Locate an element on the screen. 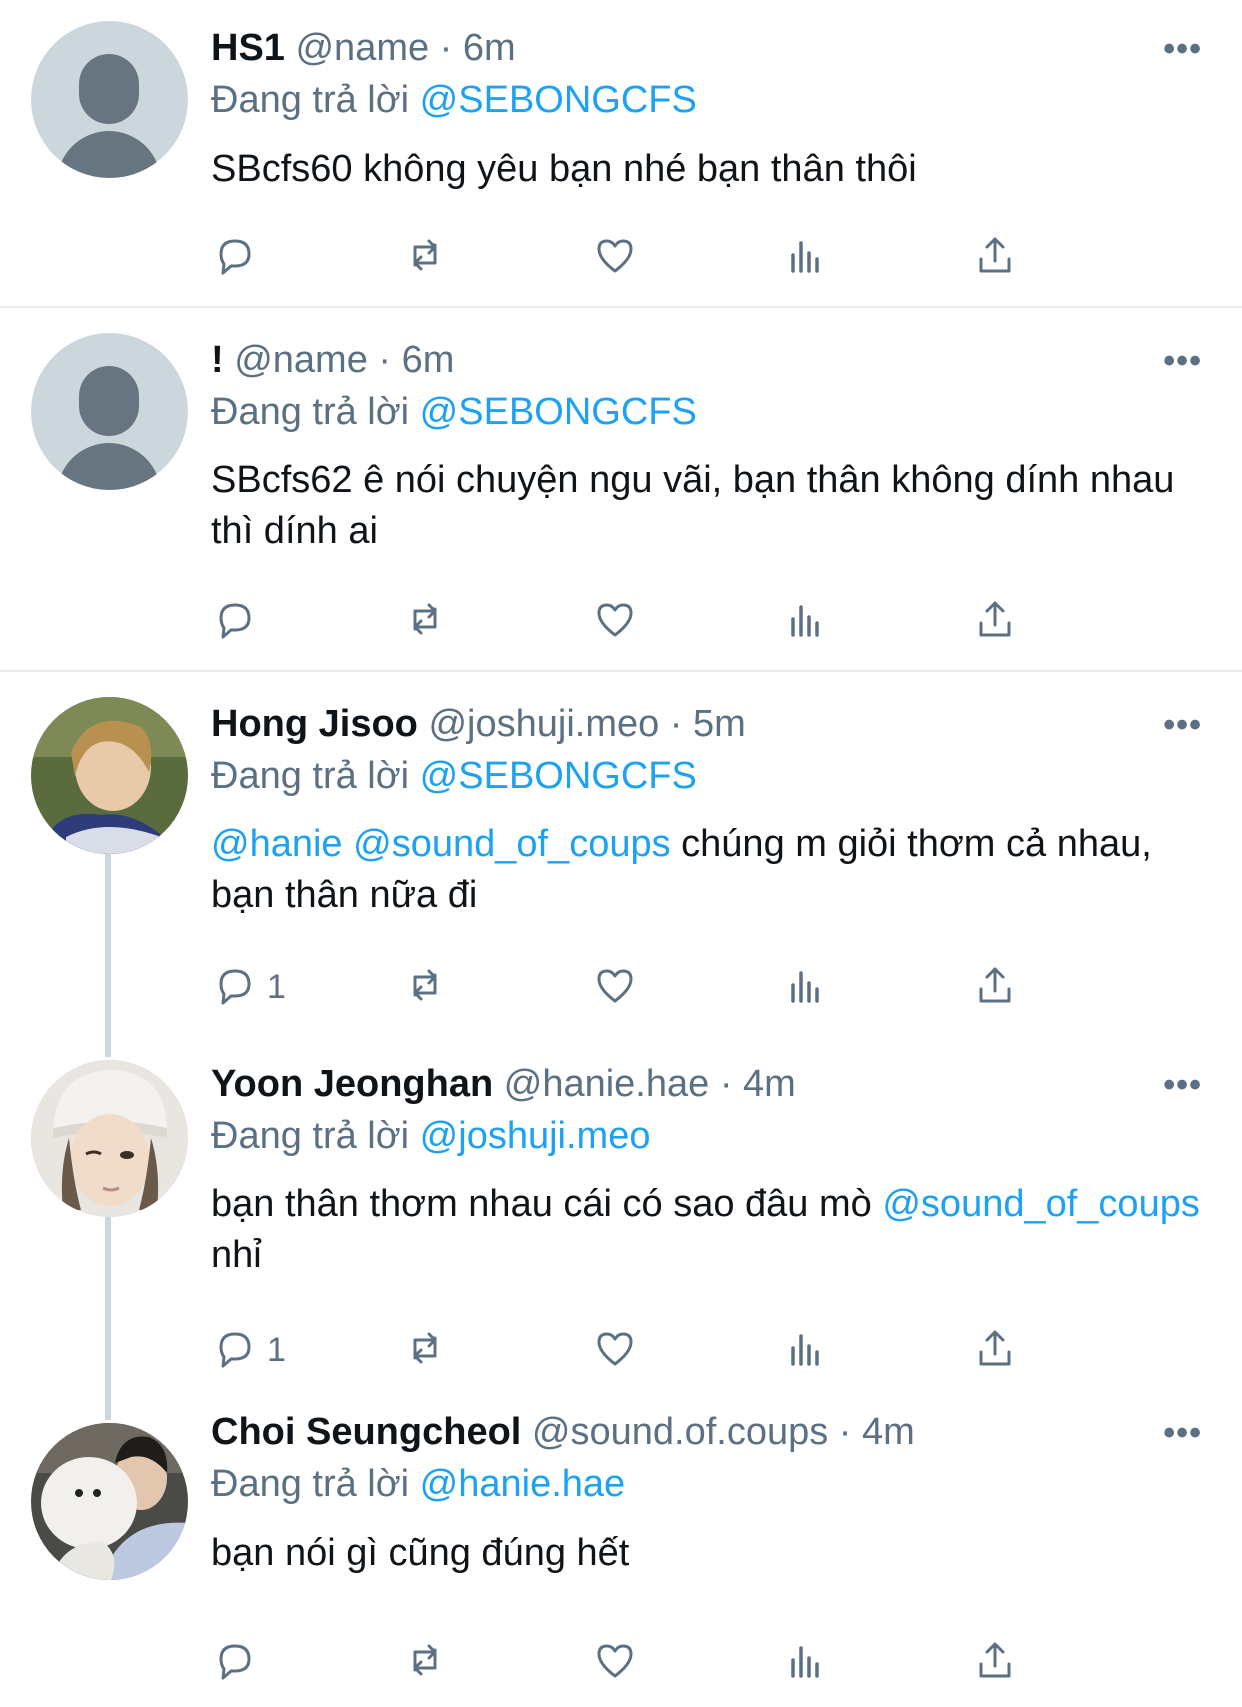 This screenshot has width=1242, height=1707. tweet-text-end: nhỉ is located at coordinates (236, 1255).